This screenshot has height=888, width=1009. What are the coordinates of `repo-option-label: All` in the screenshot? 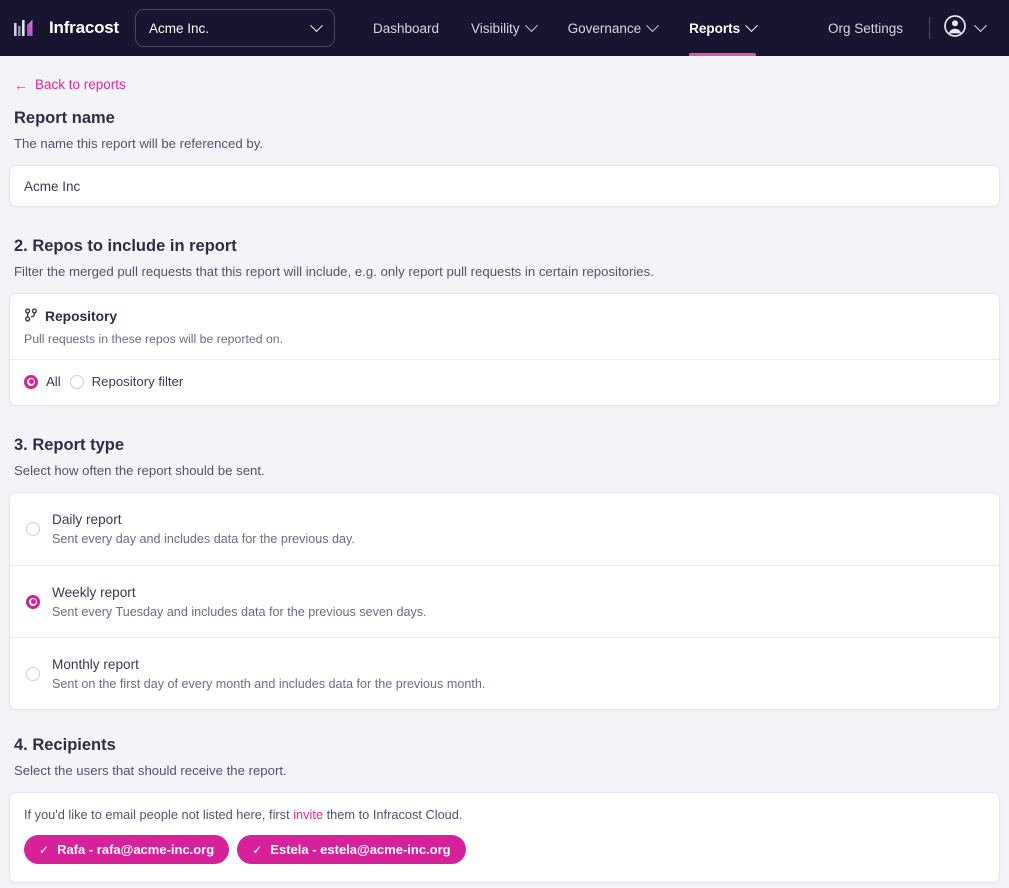 It's located at (53, 381).